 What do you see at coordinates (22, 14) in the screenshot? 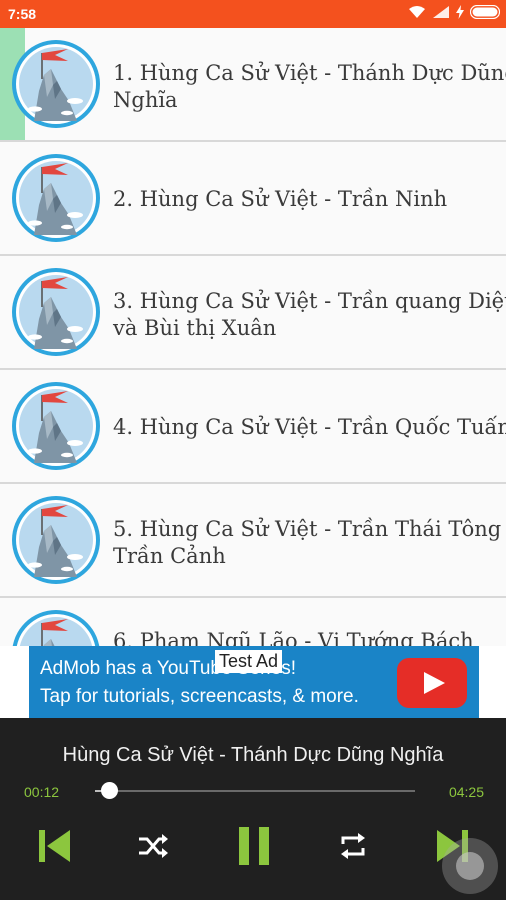
I see `status-time: 7:58` at bounding box center [22, 14].